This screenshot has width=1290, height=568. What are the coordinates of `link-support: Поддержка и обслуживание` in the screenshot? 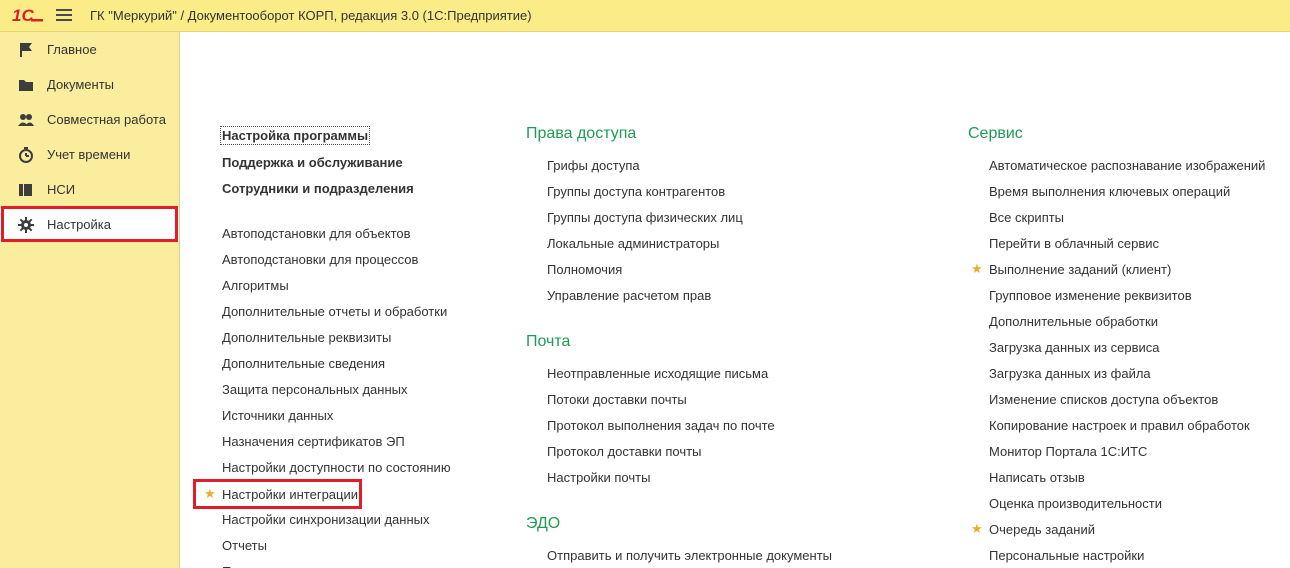 It's located at (312, 162).